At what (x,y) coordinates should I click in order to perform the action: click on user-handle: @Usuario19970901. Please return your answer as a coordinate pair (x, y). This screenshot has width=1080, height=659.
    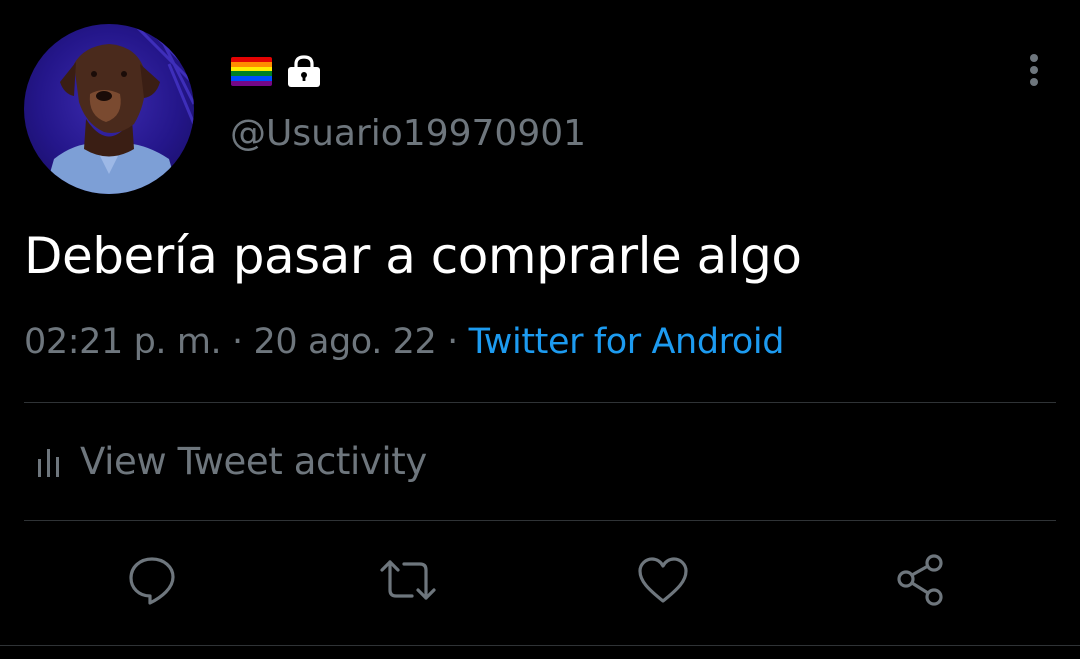
    Looking at the image, I should click on (408, 133).